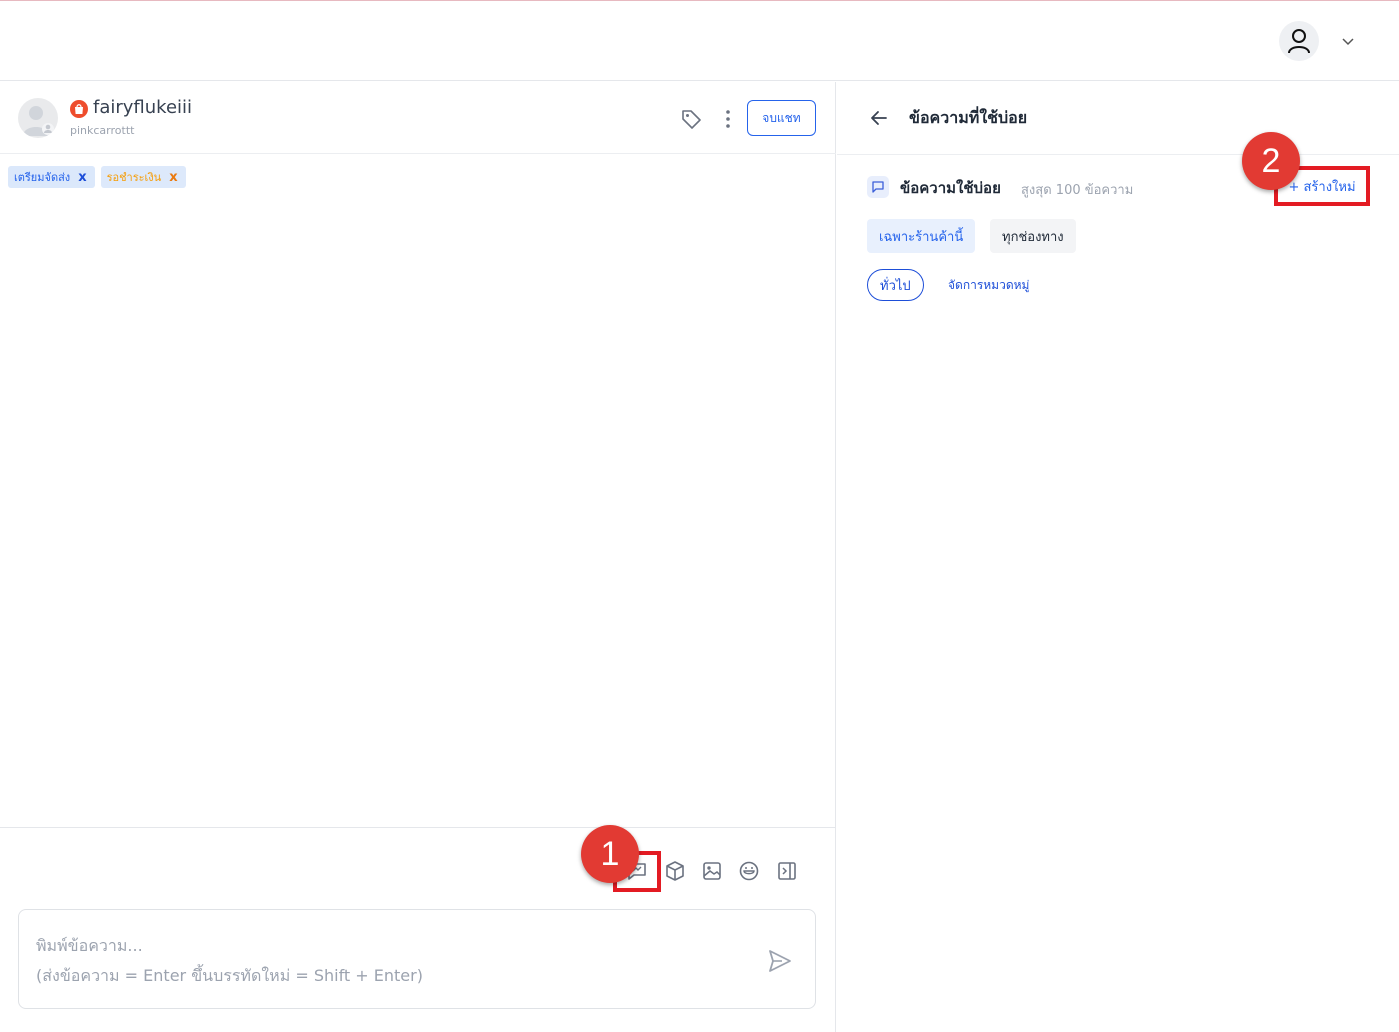  Describe the element at coordinates (675, 871) in the screenshot. I see `package-icon` at that location.